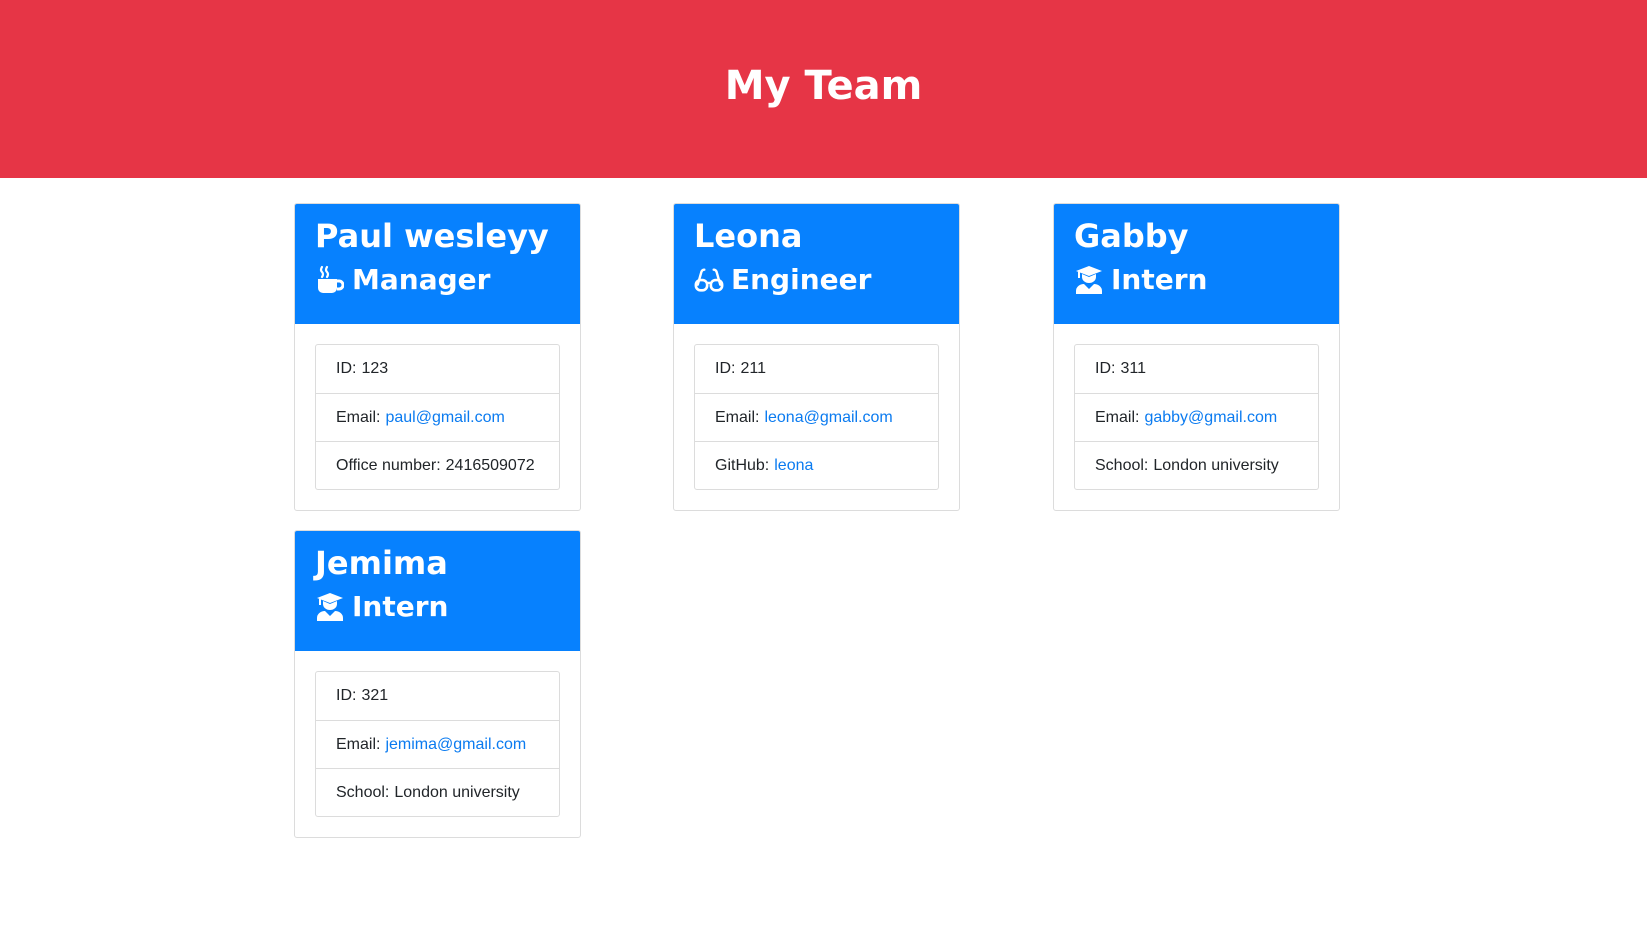 This screenshot has width=1647, height=931. What do you see at coordinates (421, 279) in the screenshot?
I see `role-label: Manager` at bounding box center [421, 279].